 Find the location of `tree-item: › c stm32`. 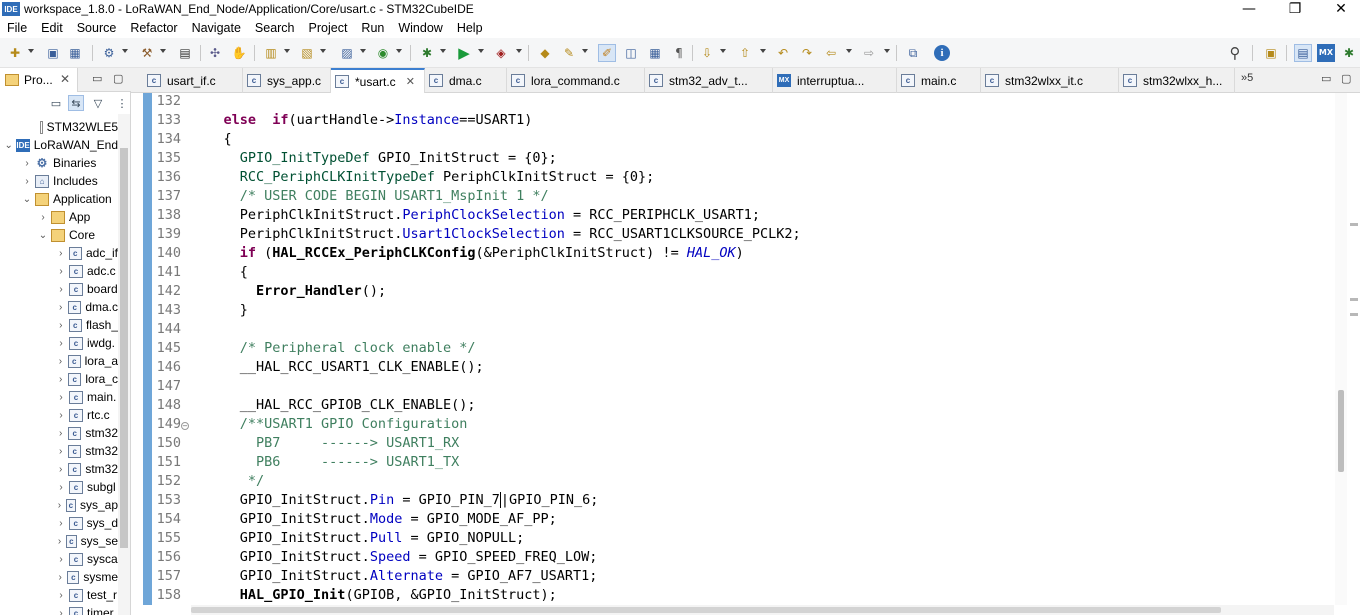

tree-item: › c stm32 is located at coordinates (59, 469).